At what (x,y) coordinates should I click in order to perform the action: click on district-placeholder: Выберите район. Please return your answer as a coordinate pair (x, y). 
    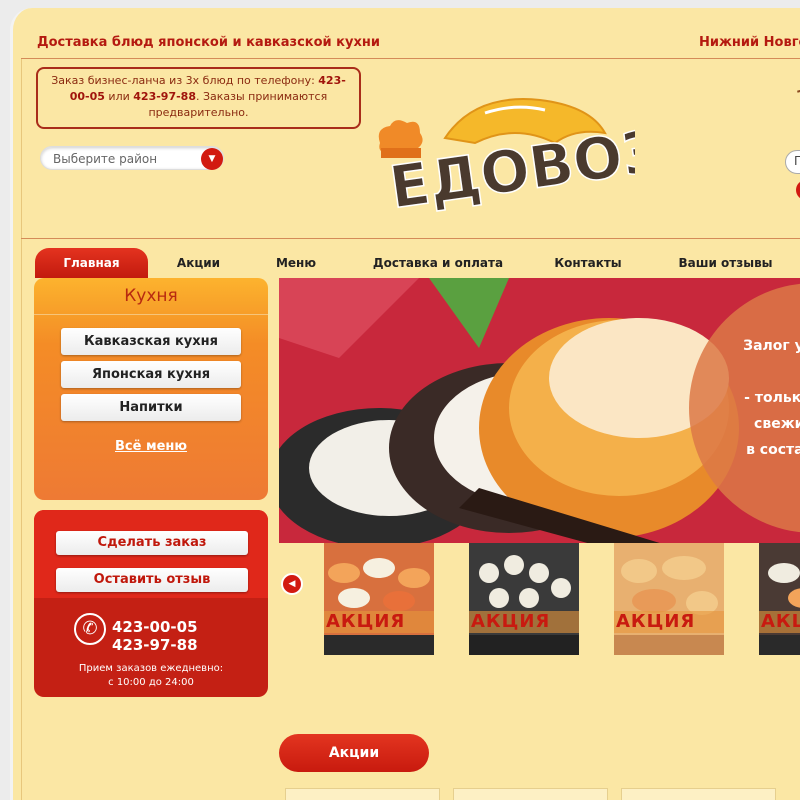
    Looking at the image, I should click on (105, 159).